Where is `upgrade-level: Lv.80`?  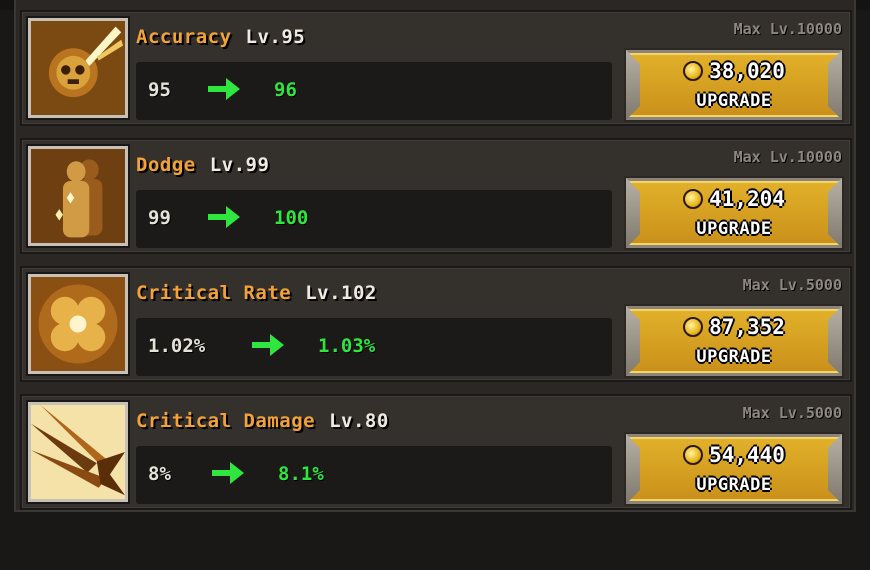
upgrade-level: Lv.80 is located at coordinates (359, 421).